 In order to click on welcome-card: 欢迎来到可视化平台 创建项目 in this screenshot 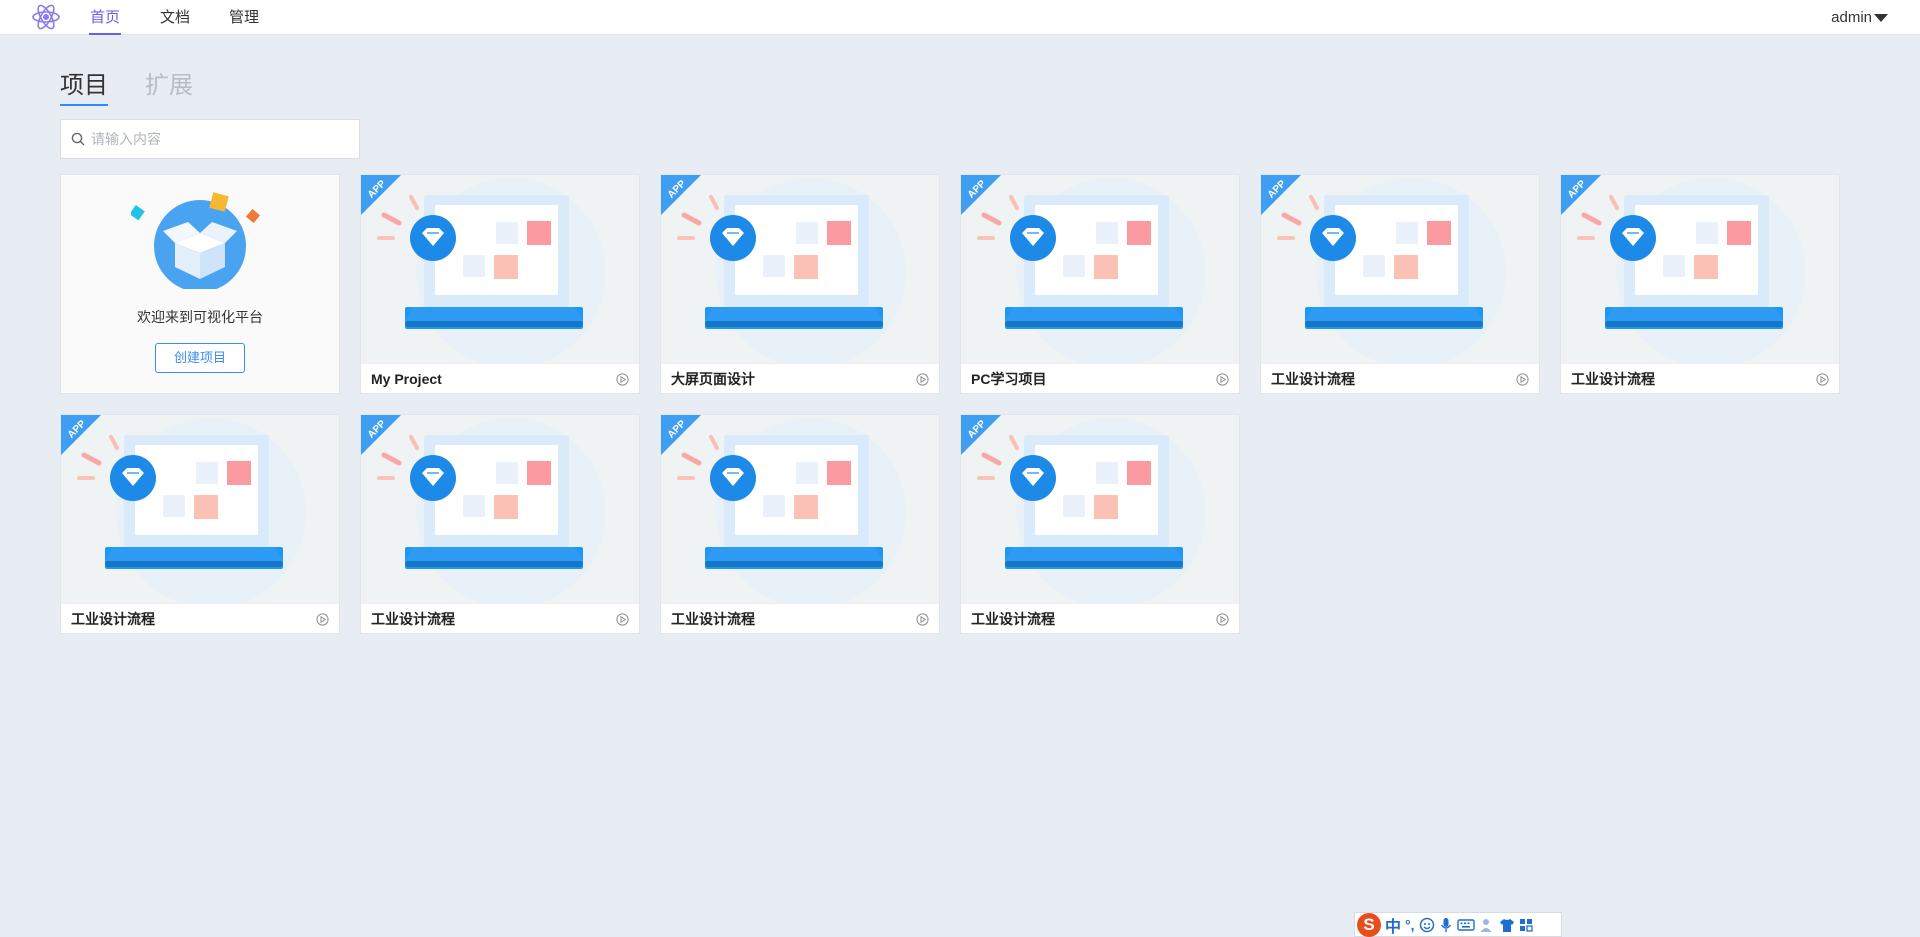, I will do `click(200, 284)`.